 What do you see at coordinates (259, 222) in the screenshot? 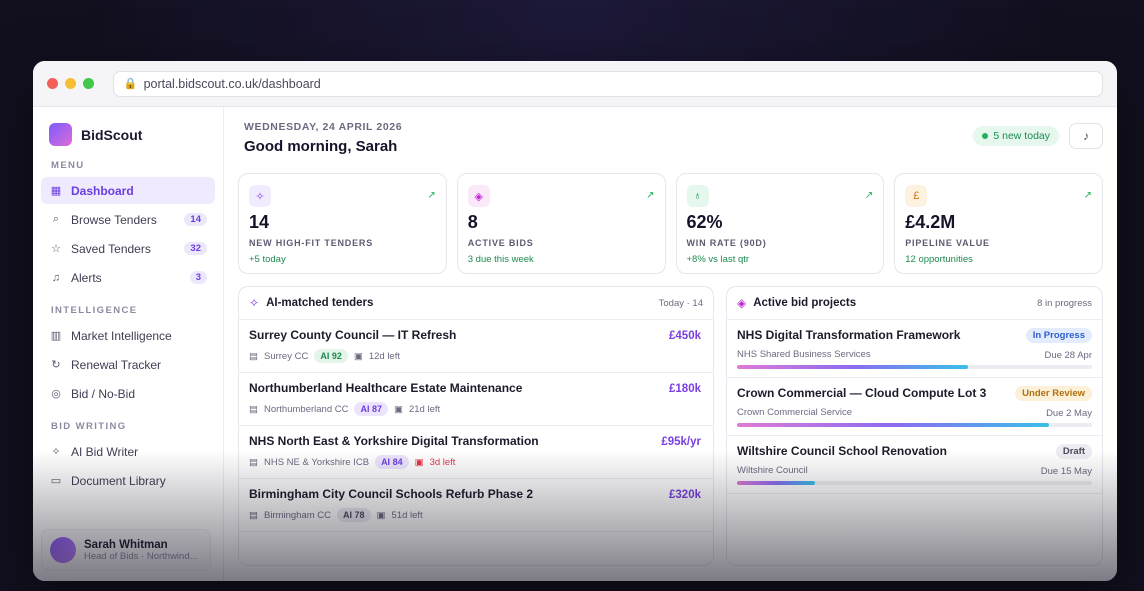
I see `stat-value: 14` at bounding box center [259, 222].